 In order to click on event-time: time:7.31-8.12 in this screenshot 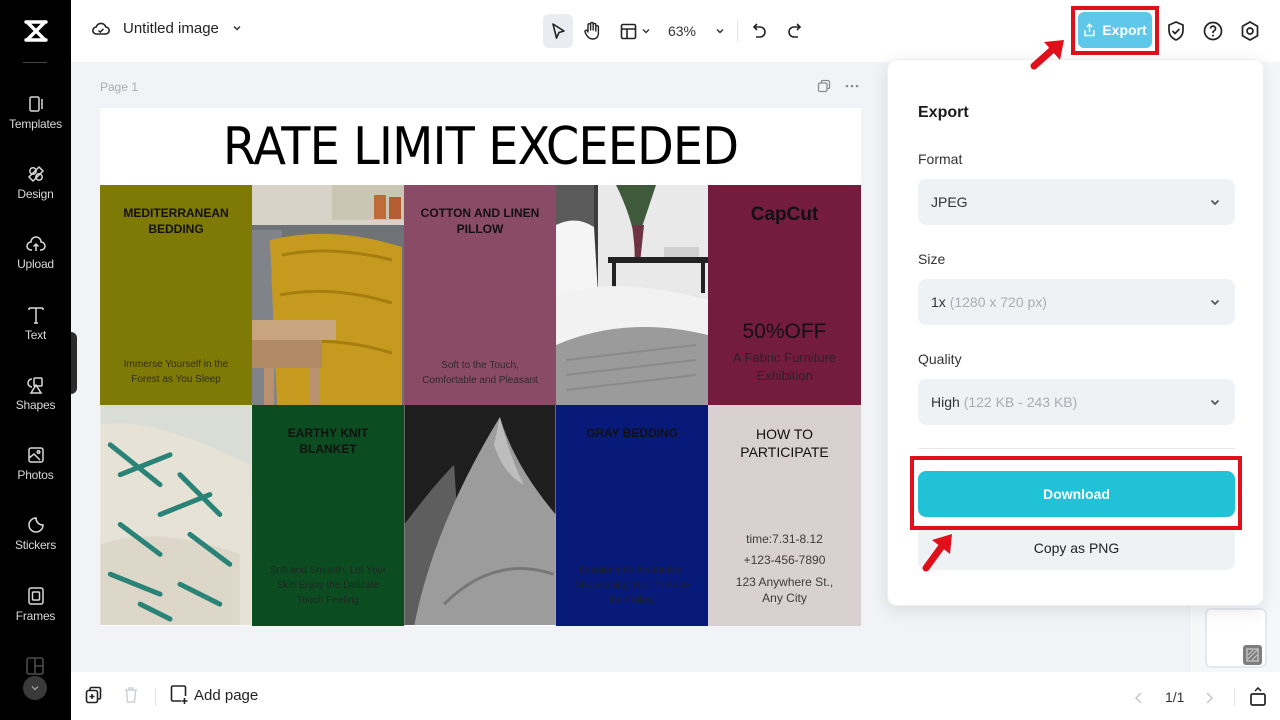, I will do `click(784, 539)`.